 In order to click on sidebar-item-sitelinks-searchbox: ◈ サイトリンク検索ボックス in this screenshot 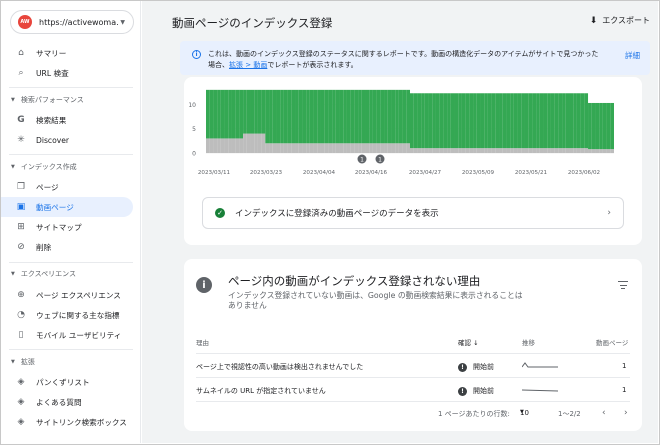, I will do `click(67, 422)`.